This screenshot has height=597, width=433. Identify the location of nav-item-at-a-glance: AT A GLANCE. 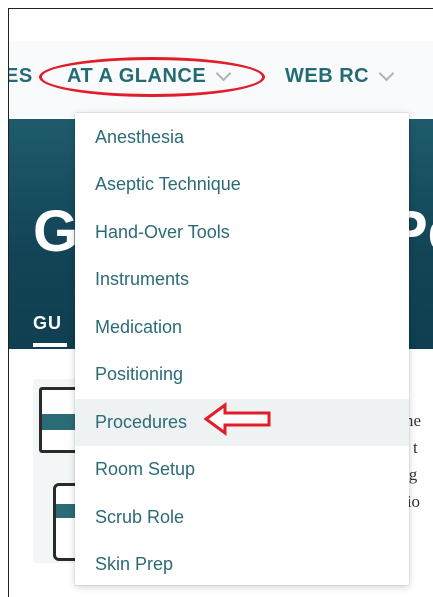
(149, 76).